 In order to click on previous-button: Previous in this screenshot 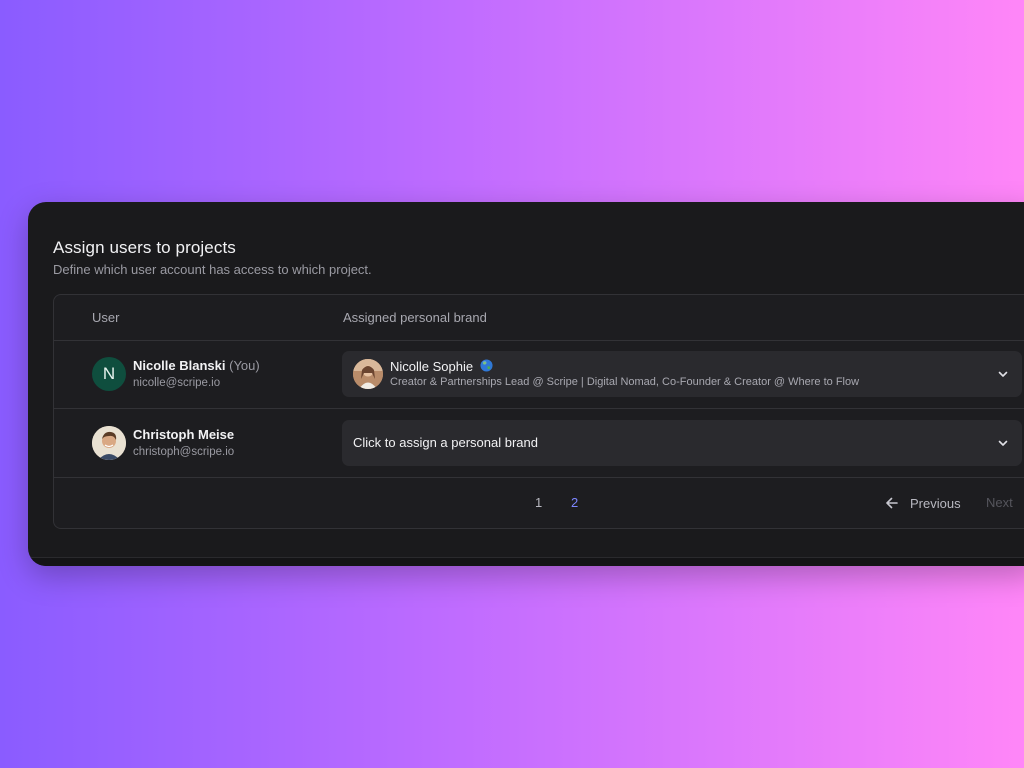, I will do `click(922, 503)`.